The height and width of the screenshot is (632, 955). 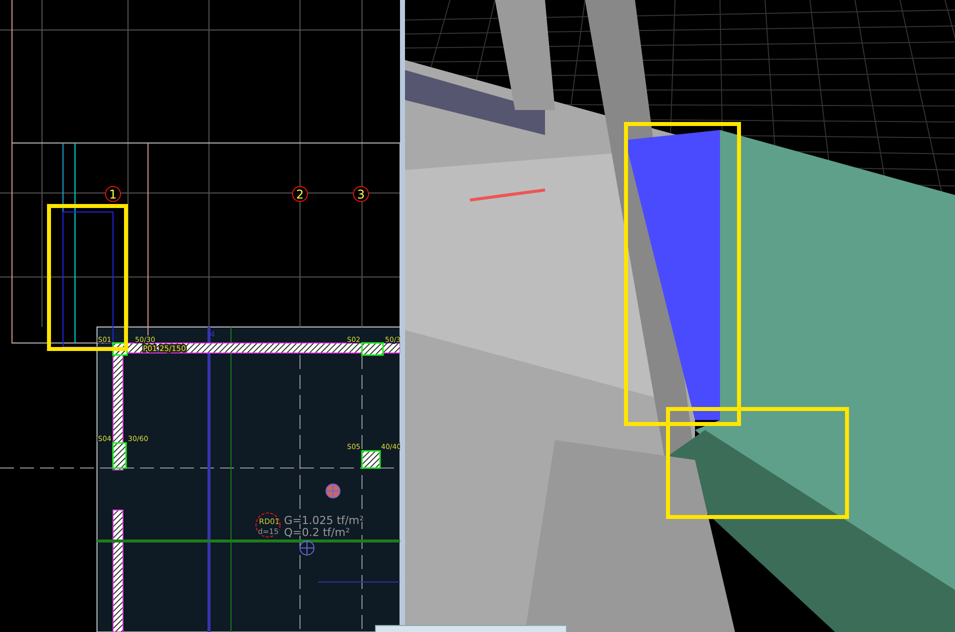 What do you see at coordinates (300, 194) in the screenshot?
I see `grid-bubble: 2` at bounding box center [300, 194].